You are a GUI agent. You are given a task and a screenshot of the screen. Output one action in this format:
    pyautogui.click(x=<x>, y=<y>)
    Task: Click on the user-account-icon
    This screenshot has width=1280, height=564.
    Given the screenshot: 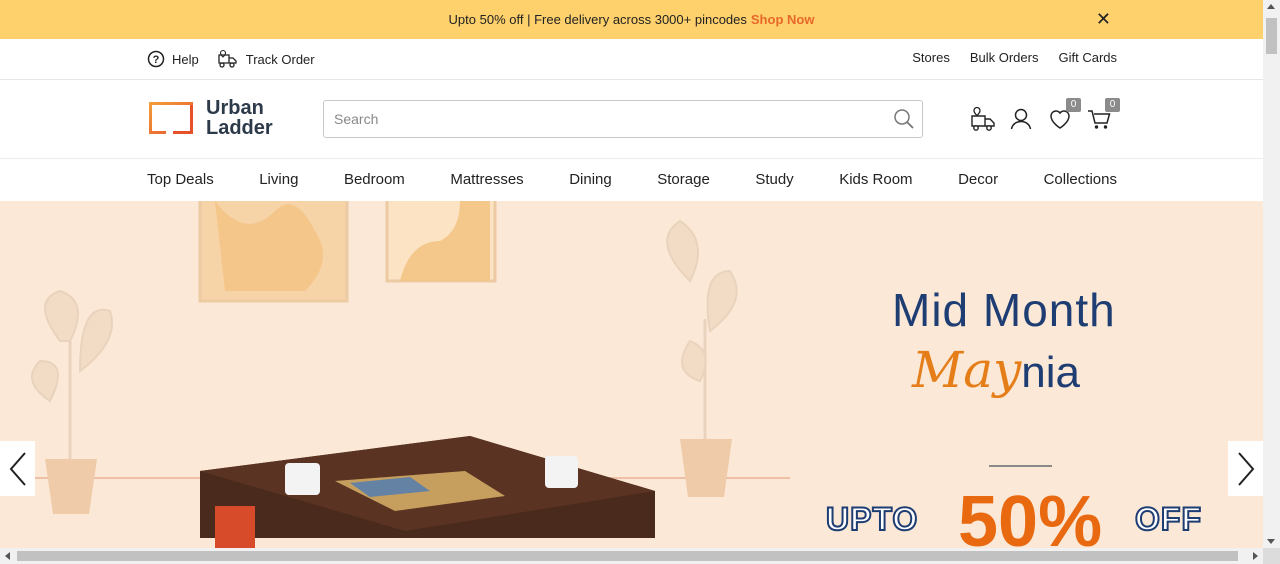 What is the action you would take?
    pyautogui.click(x=1021, y=119)
    